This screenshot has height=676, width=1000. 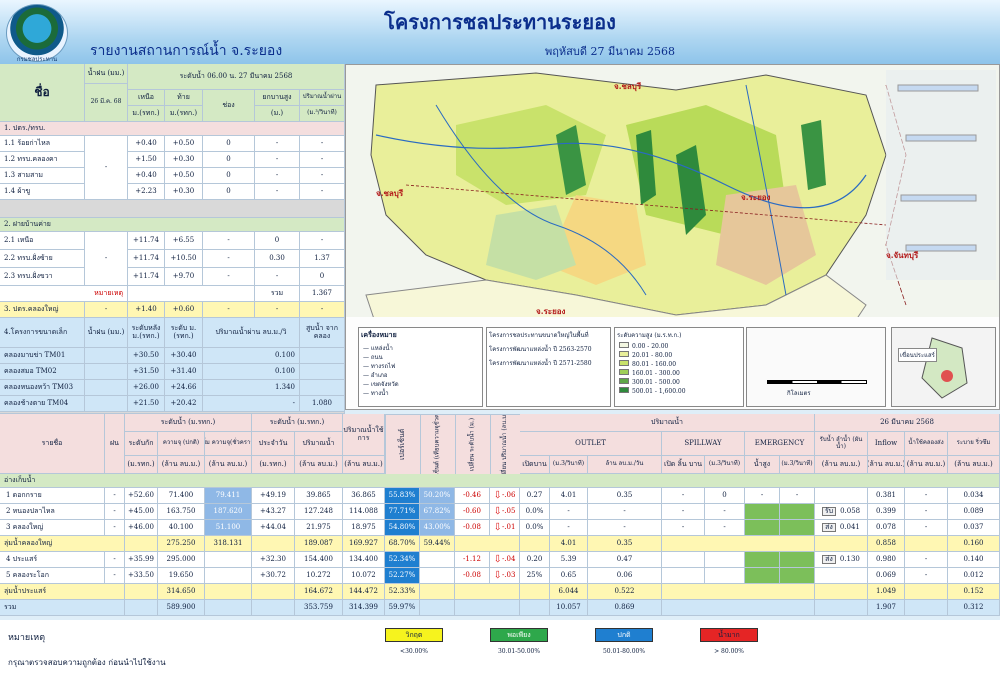 What do you see at coordinates (683, 512) in the screenshot?
I see `reservoir-spill-open: -` at bounding box center [683, 512].